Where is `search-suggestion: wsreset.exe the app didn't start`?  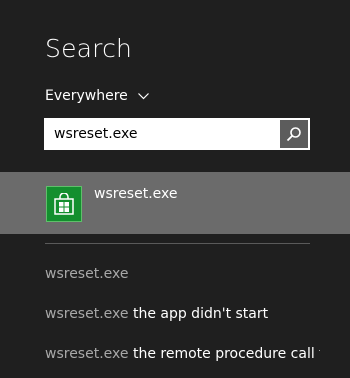 search-suggestion: wsreset.exe the app didn't start is located at coordinates (182, 314).